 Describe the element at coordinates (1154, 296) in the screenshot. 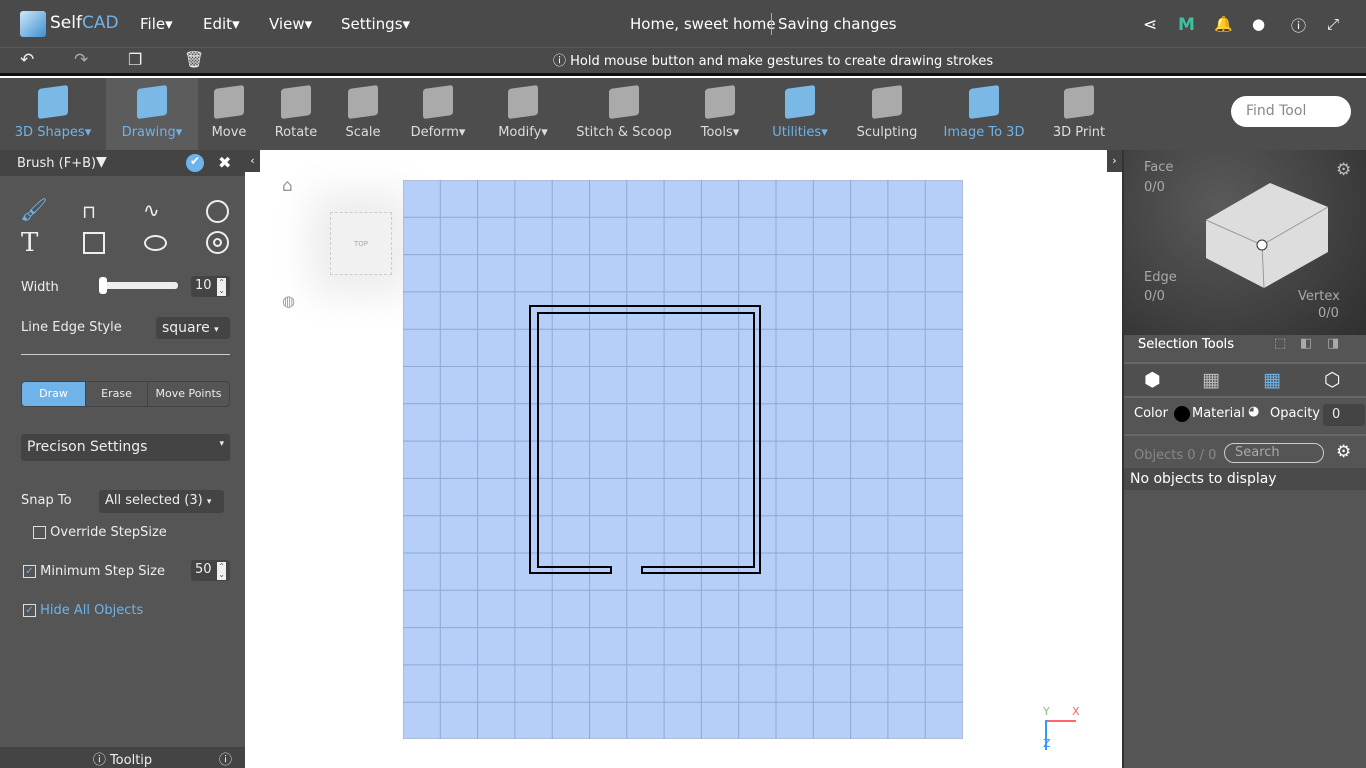

I see `edge-count: 0/0` at that location.